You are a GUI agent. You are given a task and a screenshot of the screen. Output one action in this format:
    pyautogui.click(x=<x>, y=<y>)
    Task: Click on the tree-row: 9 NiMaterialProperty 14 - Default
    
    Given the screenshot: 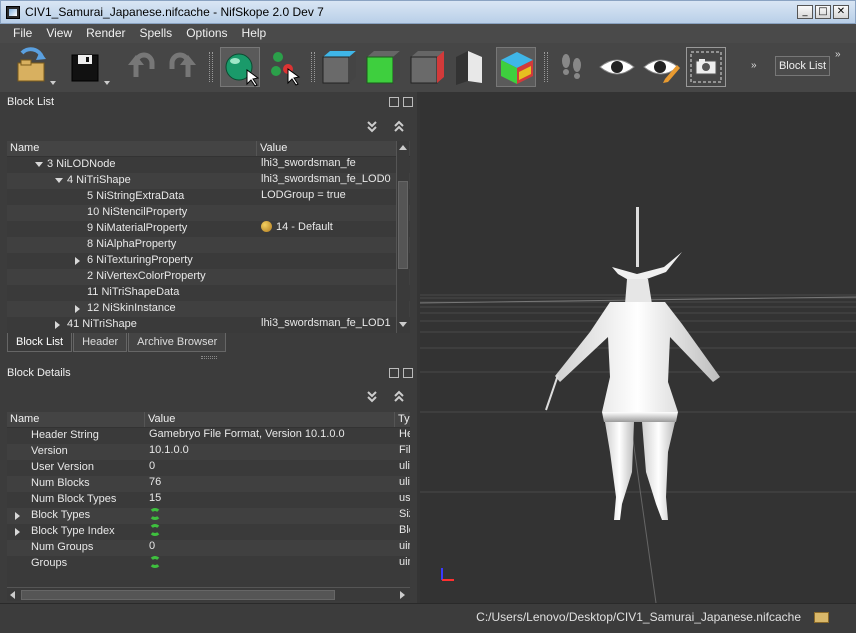 What is the action you would take?
    pyautogui.click(x=208, y=229)
    